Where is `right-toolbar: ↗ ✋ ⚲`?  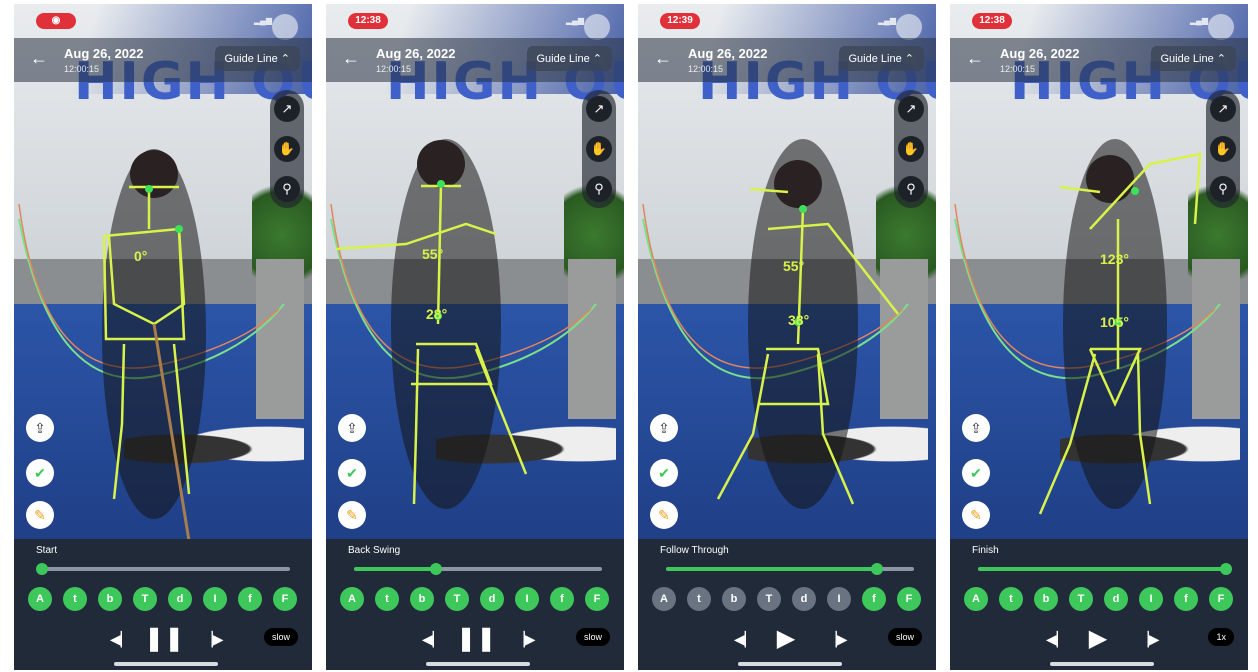 right-toolbar: ↗ ✋ ⚲ is located at coordinates (1223, 149).